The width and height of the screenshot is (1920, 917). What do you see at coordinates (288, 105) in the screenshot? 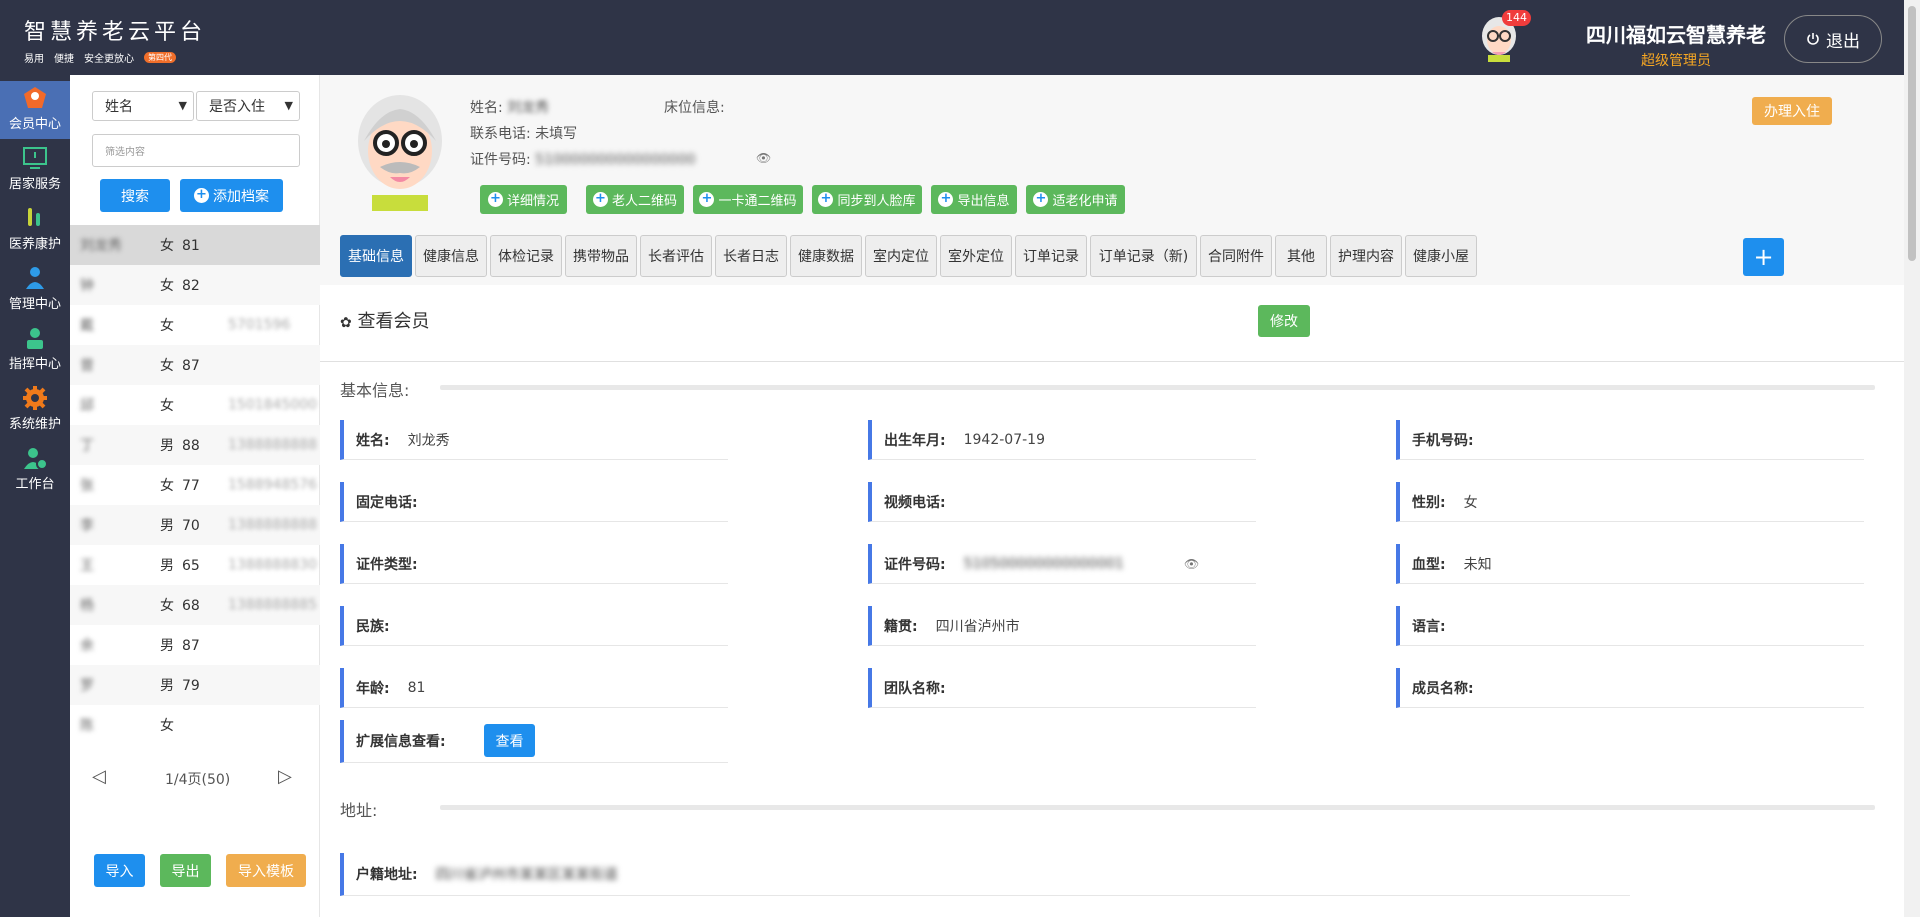
I see `chevron-down-icon: ▼` at bounding box center [288, 105].